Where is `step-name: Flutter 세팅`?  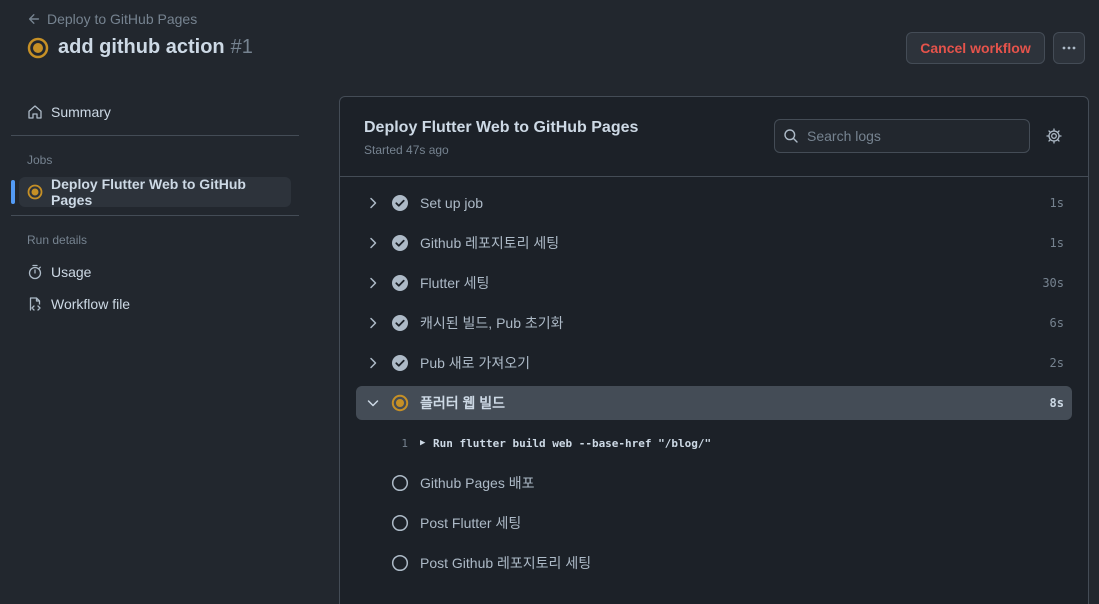
step-name: Flutter 세팅 is located at coordinates (455, 283).